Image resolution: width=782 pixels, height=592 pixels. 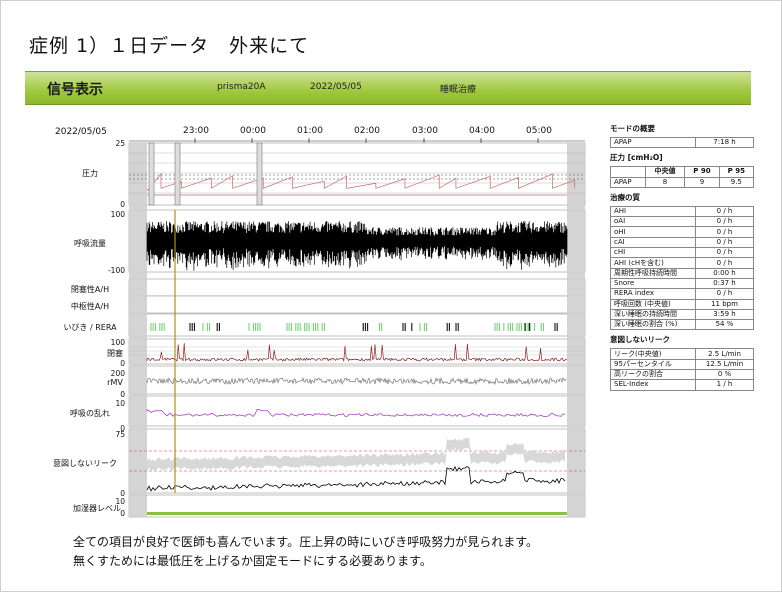 What do you see at coordinates (653, 211) in the screenshot?
I see `row-label: AHI` at bounding box center [653, 211].